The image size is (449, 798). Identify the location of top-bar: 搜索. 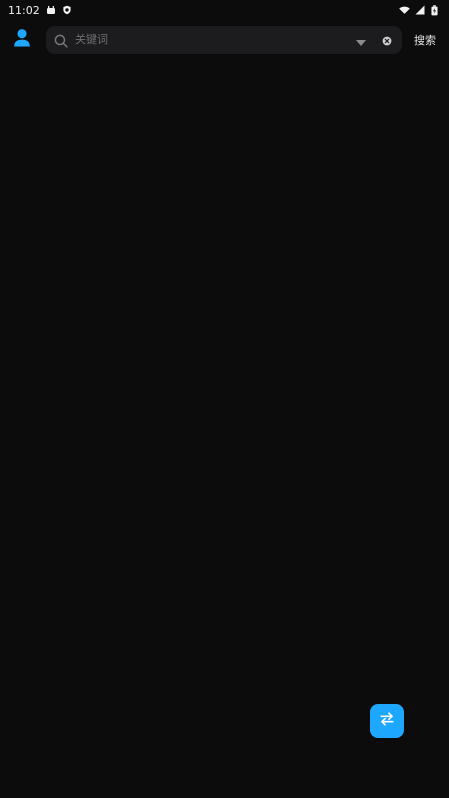
(224, 40).